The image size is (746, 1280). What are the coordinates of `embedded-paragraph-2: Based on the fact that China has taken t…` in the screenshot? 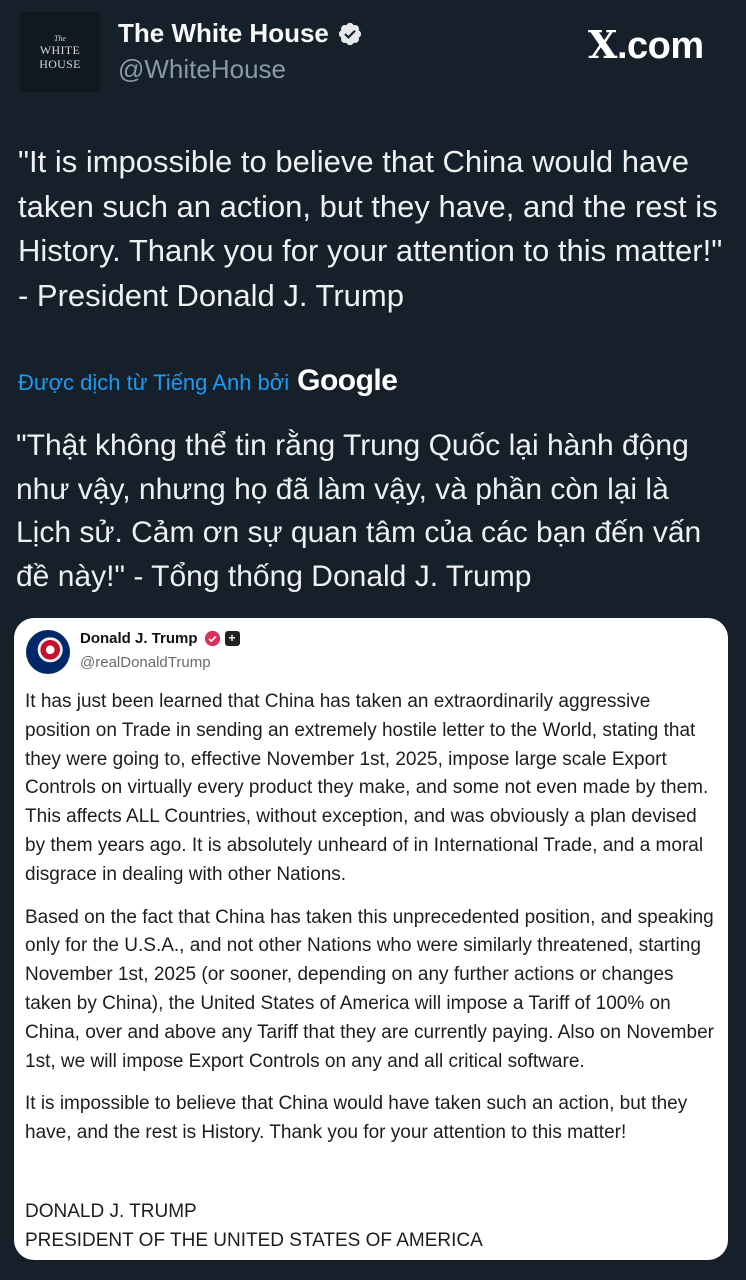 It's located at (369, 989).